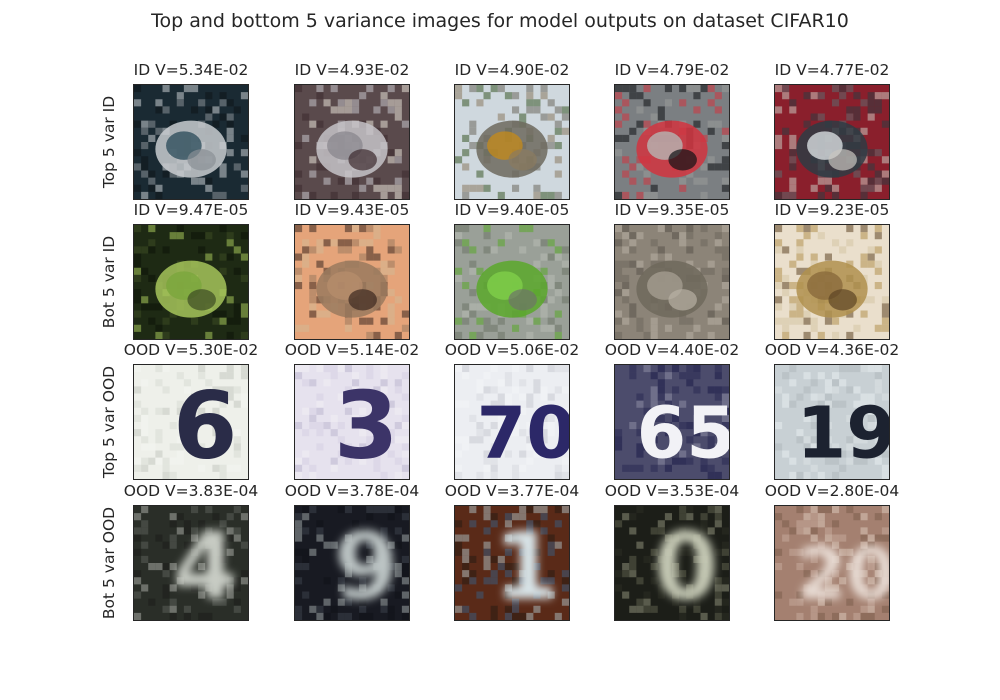  I want to click on digit-glyph: 3, so click(366, 425).